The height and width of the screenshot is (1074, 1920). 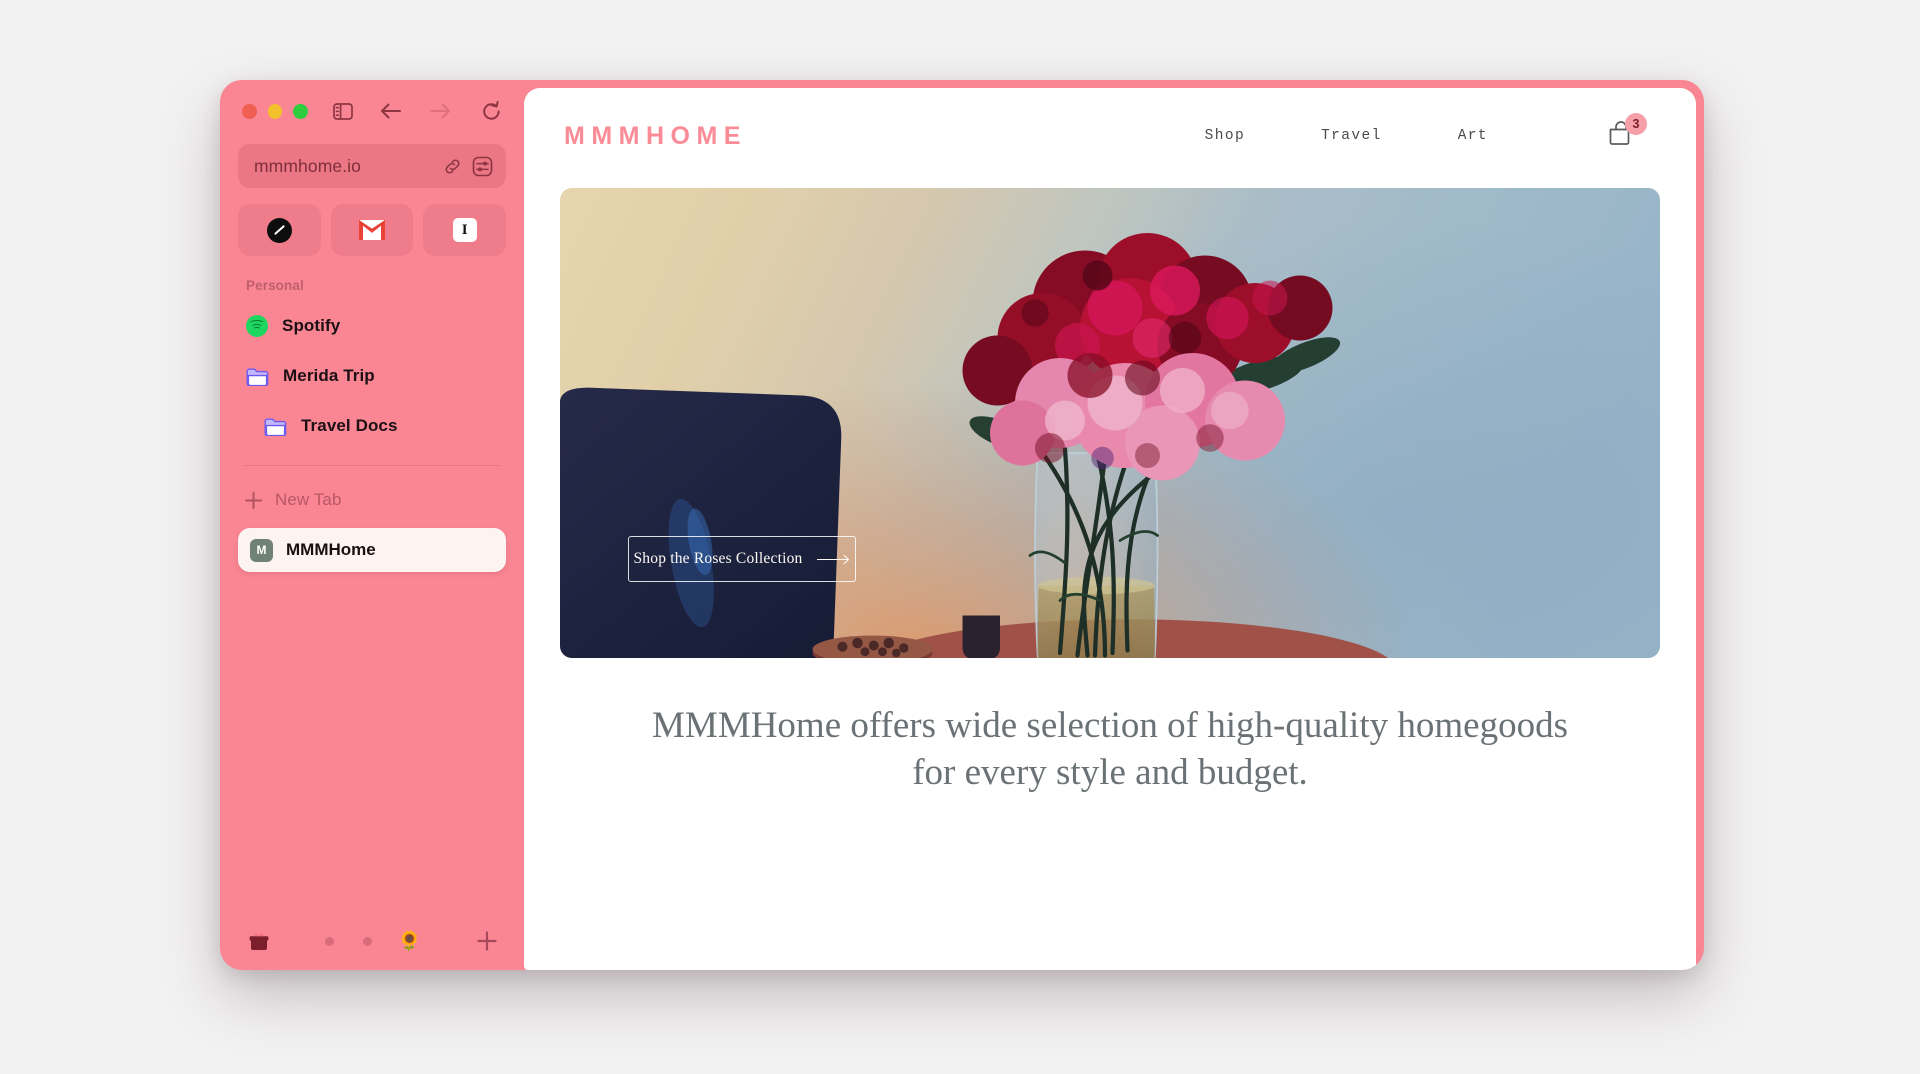 I want to click on nav-link-shop: Shop, so click(x=1225, y=136).